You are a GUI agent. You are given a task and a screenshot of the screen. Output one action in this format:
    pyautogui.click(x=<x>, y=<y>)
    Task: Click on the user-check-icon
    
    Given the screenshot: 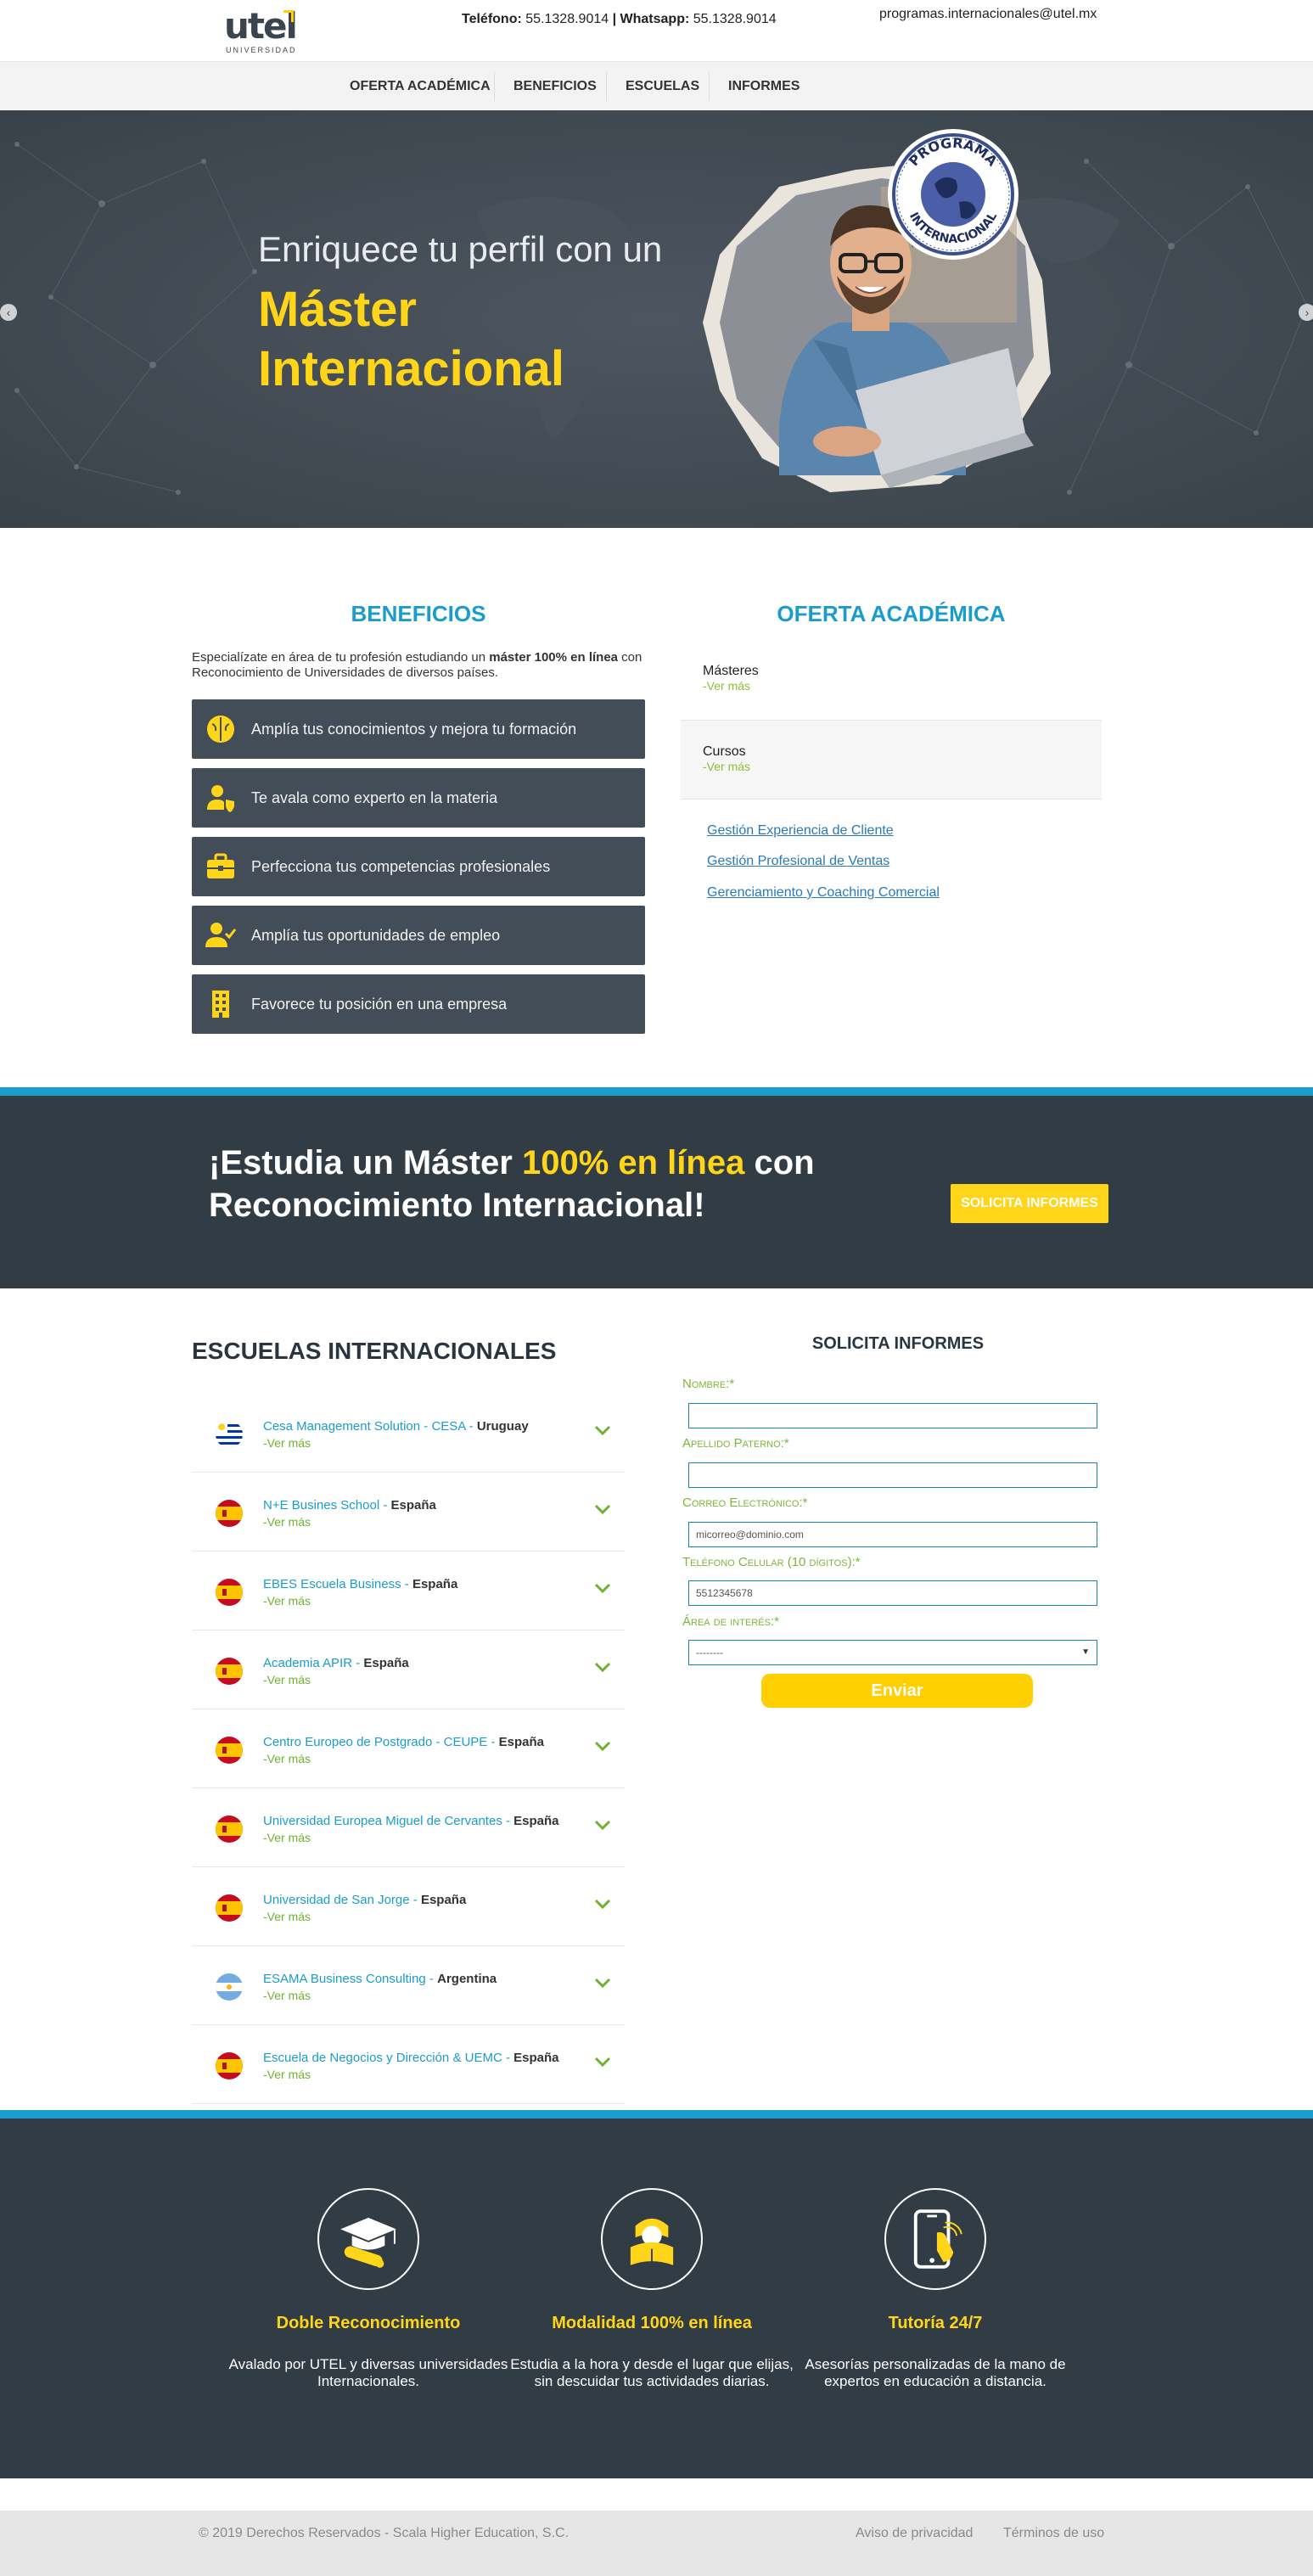 What is the action you would take?
    pyautogui.click(x=220, y=935)
    